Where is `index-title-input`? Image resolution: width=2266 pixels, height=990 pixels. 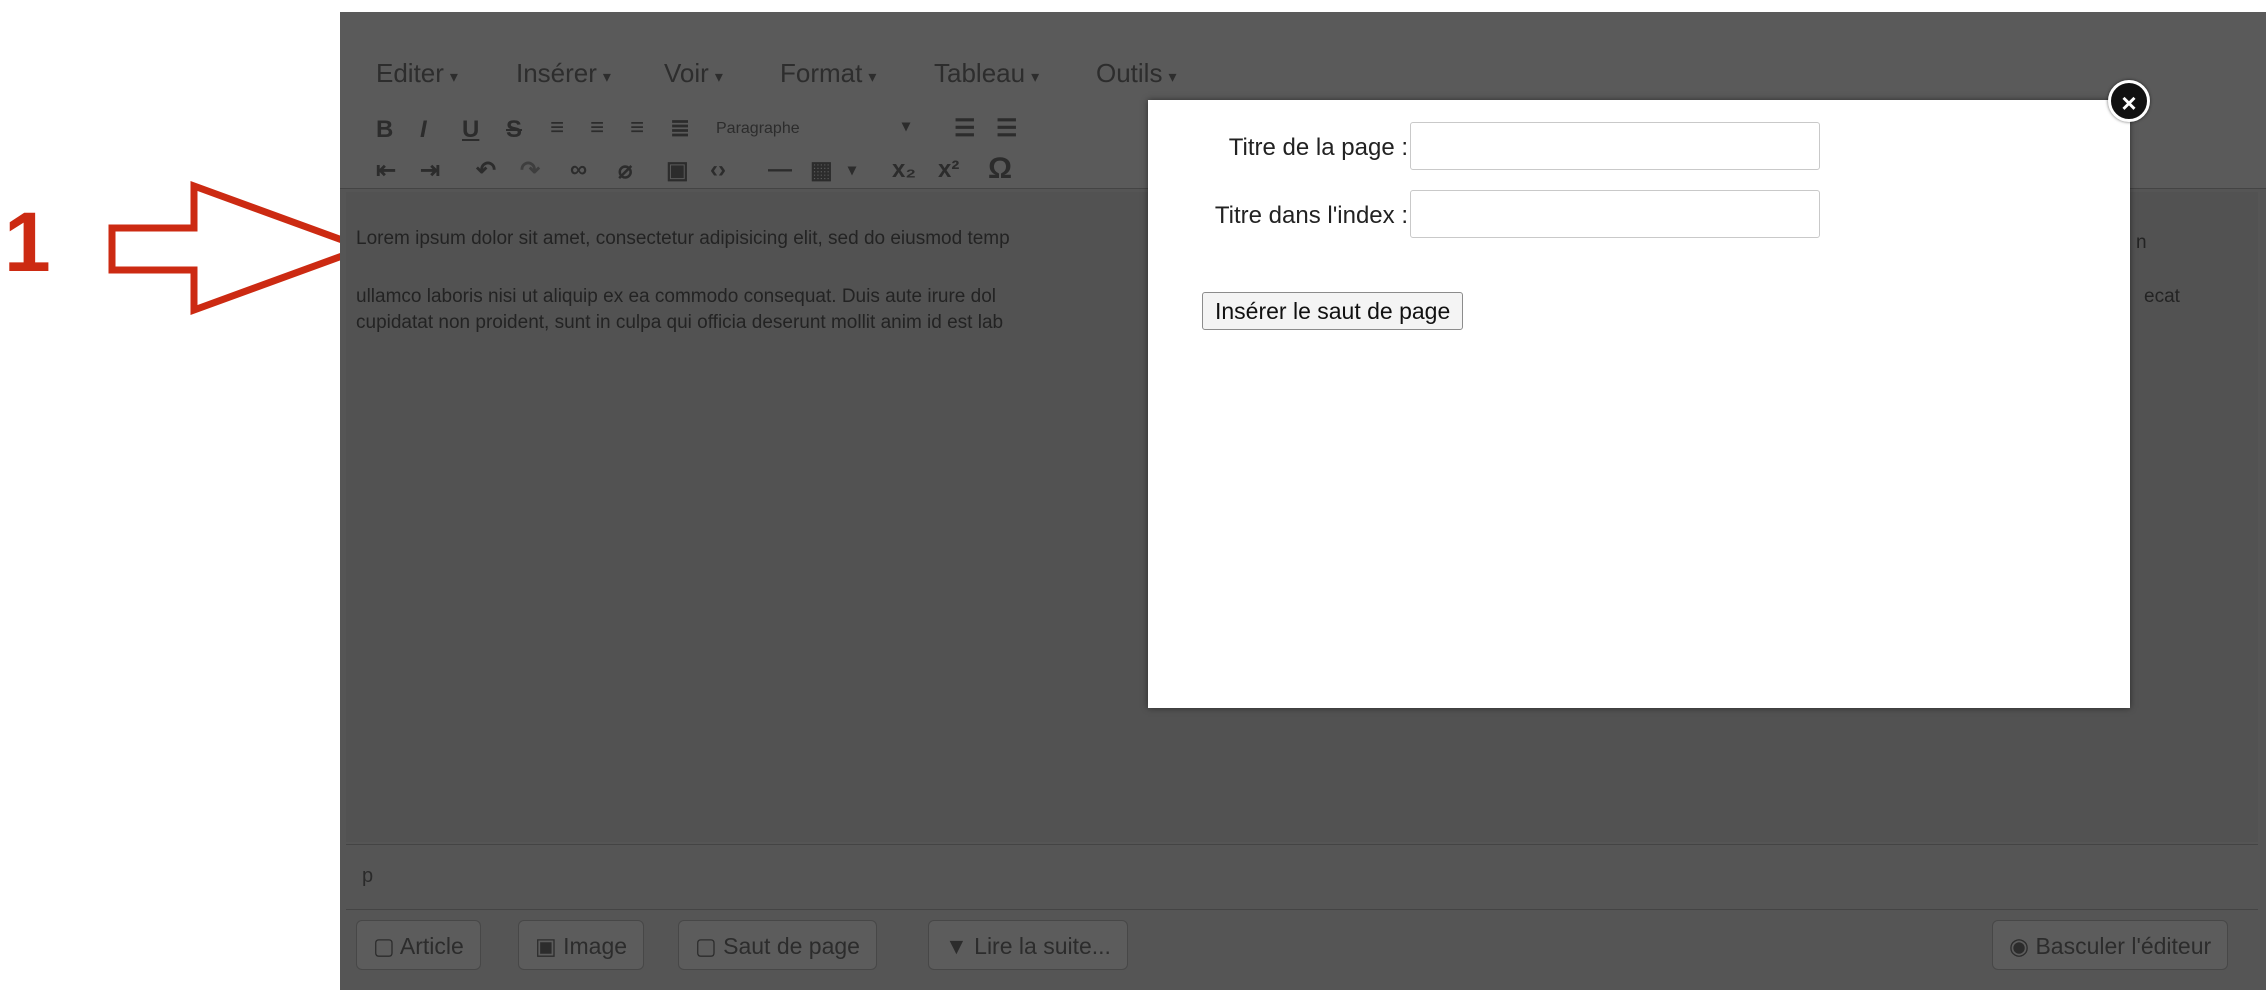
index-title-input is located at coordinates (1615, 214).